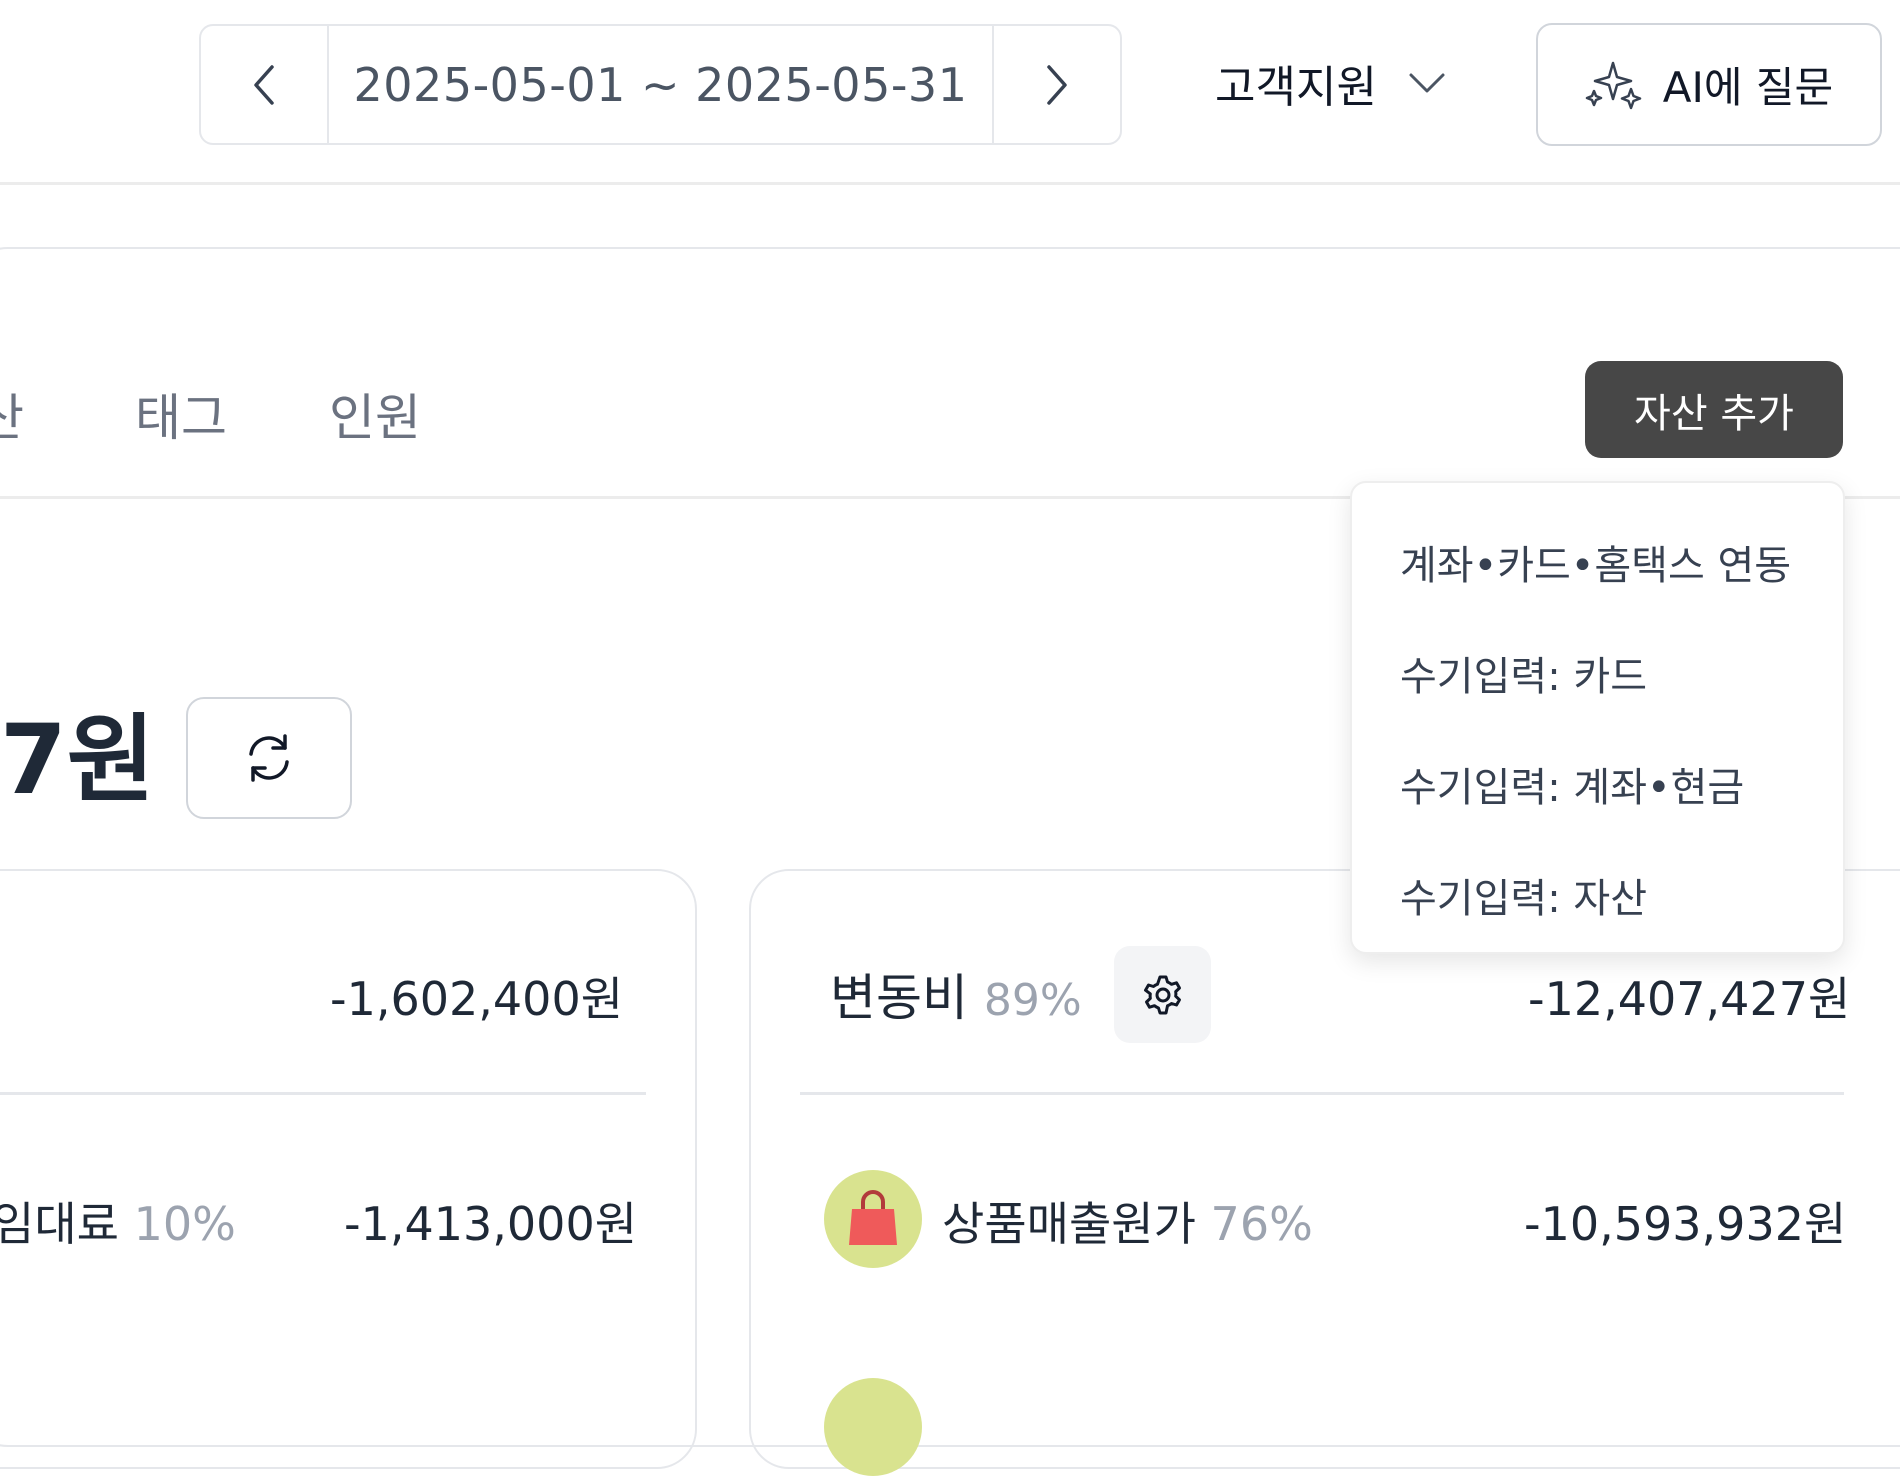 The height and width of the screenshot is (1476, 1900). Describe the element at coordinates (323, 1093) in the screenshot. I see `fixed-card-divider` at that location.